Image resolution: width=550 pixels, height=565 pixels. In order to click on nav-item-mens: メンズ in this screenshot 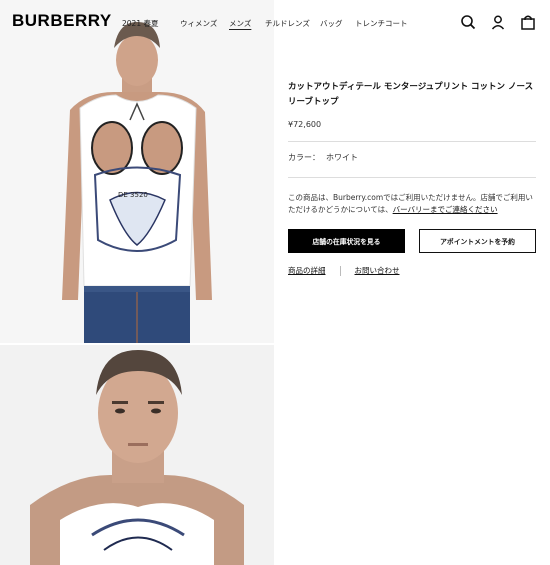, I will do `click(240, 23)`.